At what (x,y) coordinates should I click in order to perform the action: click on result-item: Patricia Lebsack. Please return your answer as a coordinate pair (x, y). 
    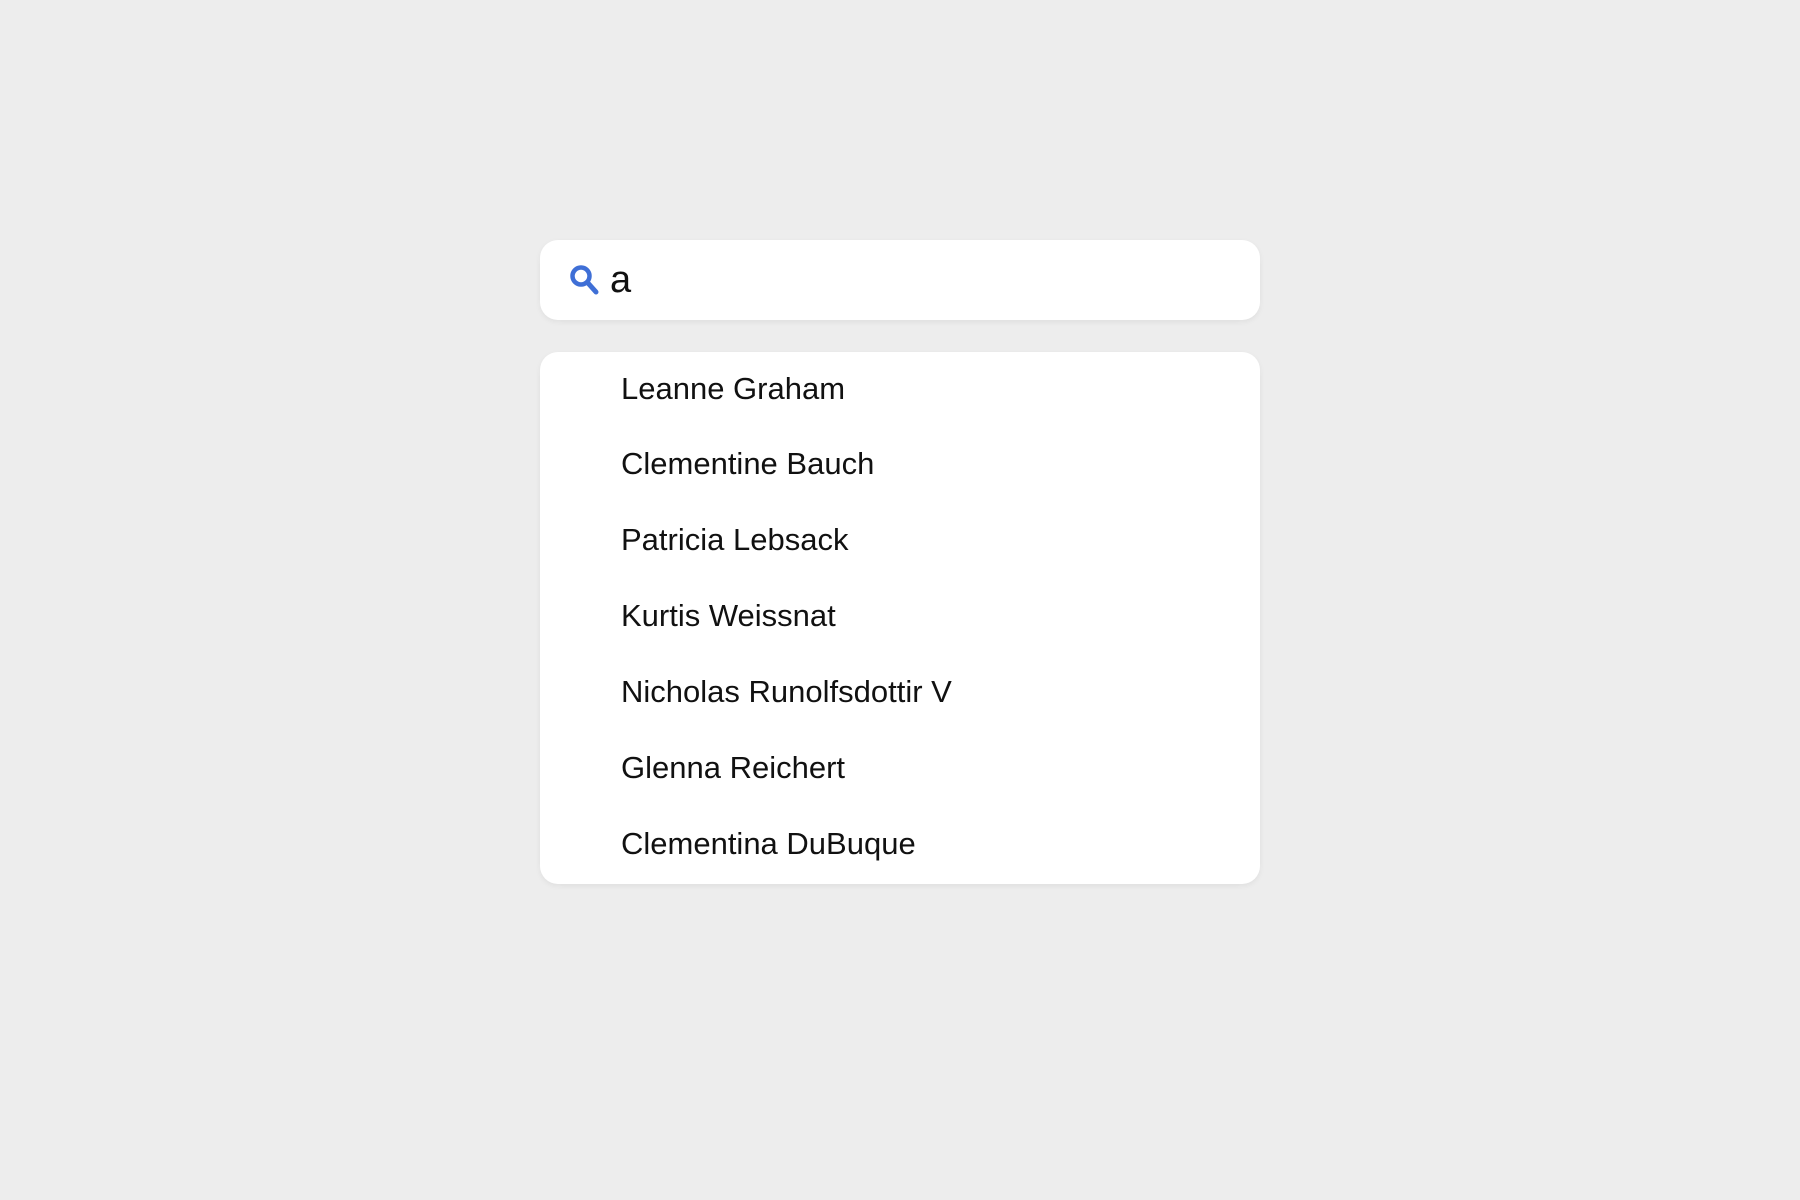
    Looking at the image, I should click on (920, 540).